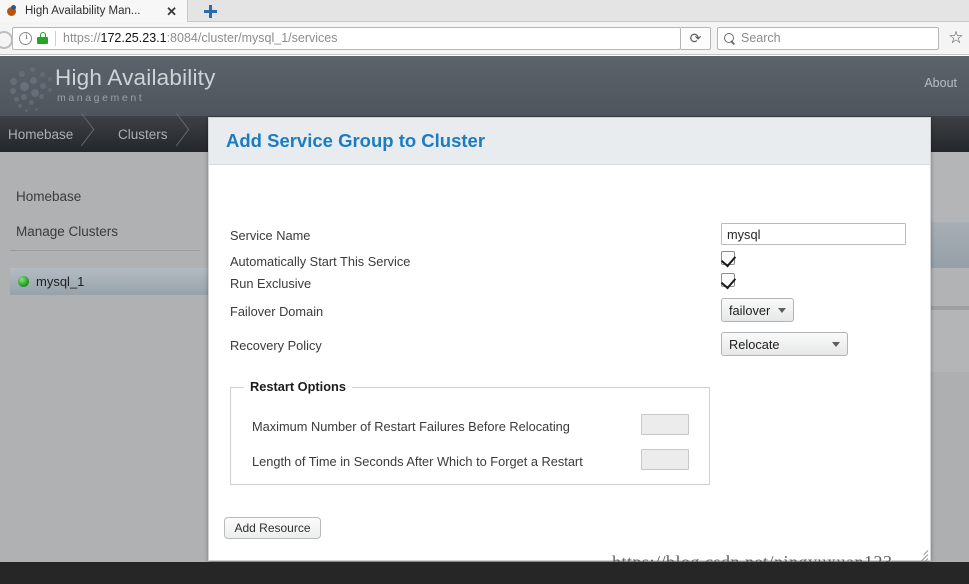 The height and width of the screenshot is (584, 969). What do you see at coordinates (696, 38) in the screenshot?
I see `reload-button: ⟳` at bounding box center [696, 38].